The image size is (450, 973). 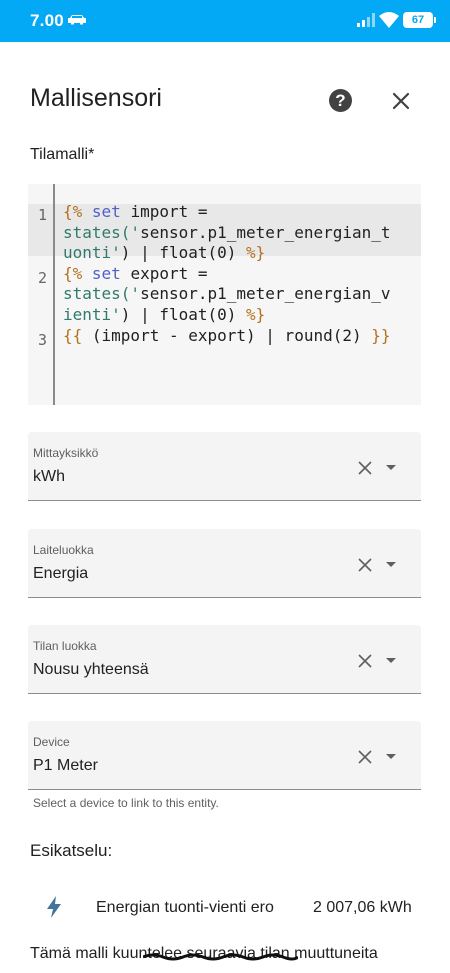 I want to click on unit-label: Mittayksikkö, so click(x=66, y=453).